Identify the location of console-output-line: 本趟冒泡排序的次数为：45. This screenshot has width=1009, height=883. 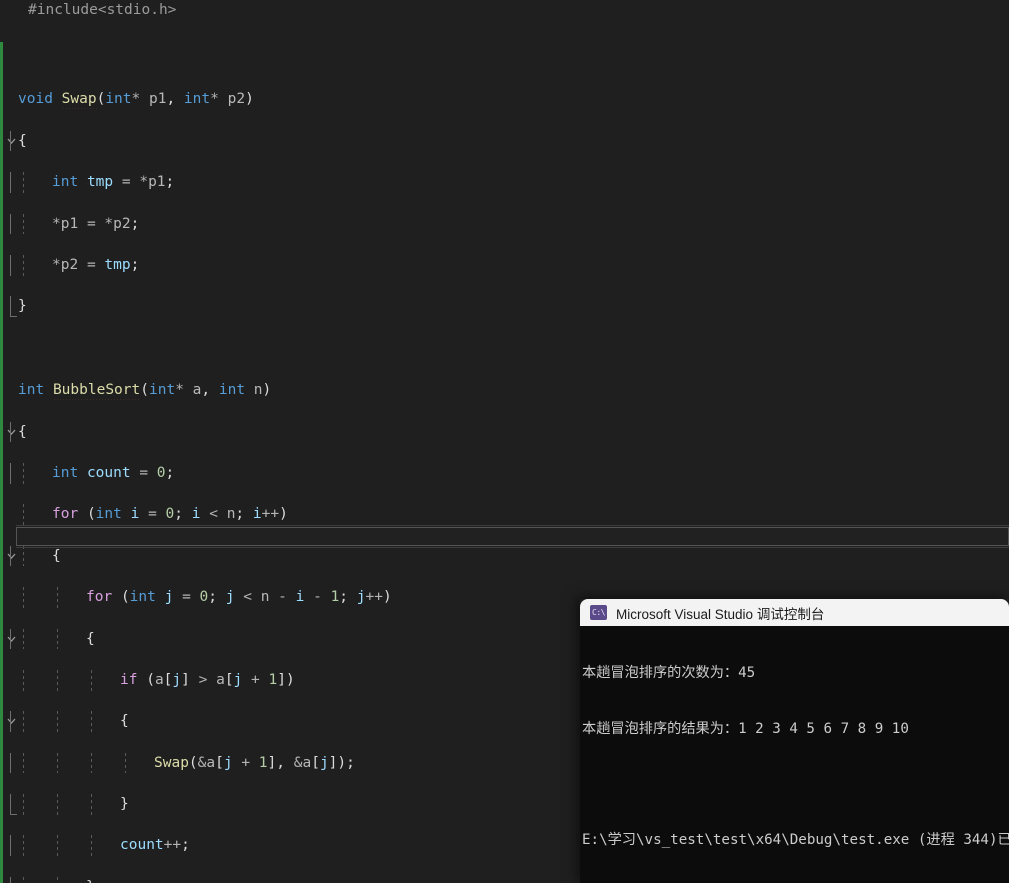
(669, 673).